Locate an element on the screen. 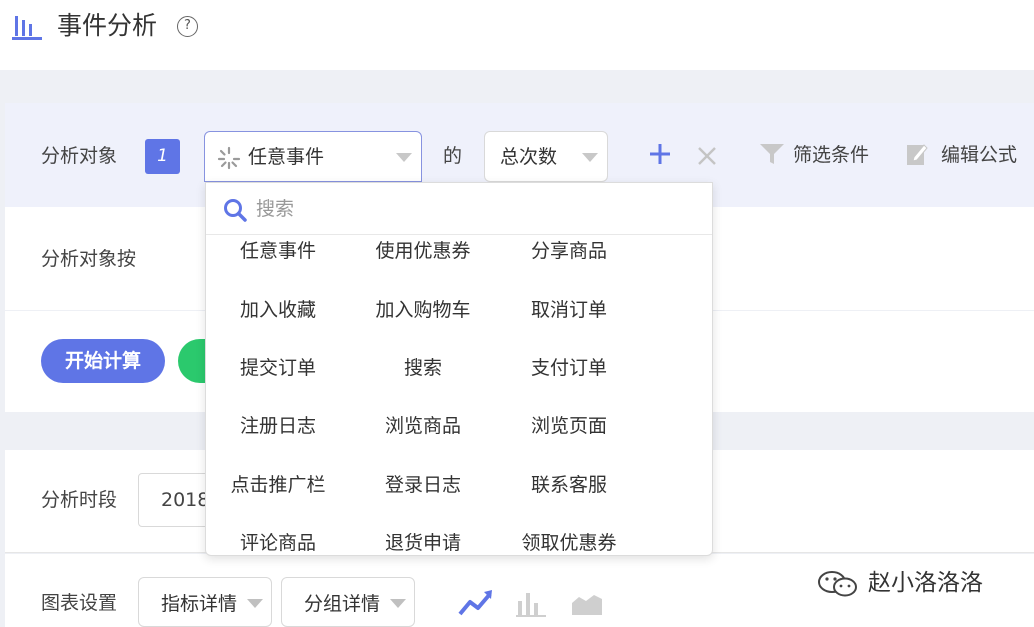  target-index-badge: 1 is located at coordinates (162, 156).